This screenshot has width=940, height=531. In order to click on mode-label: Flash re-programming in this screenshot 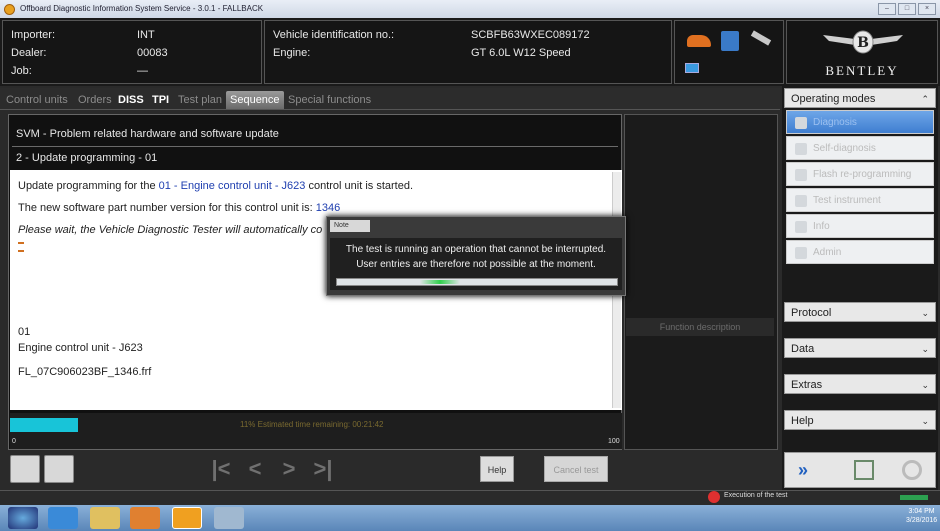, I will do `click(862, 174)`.